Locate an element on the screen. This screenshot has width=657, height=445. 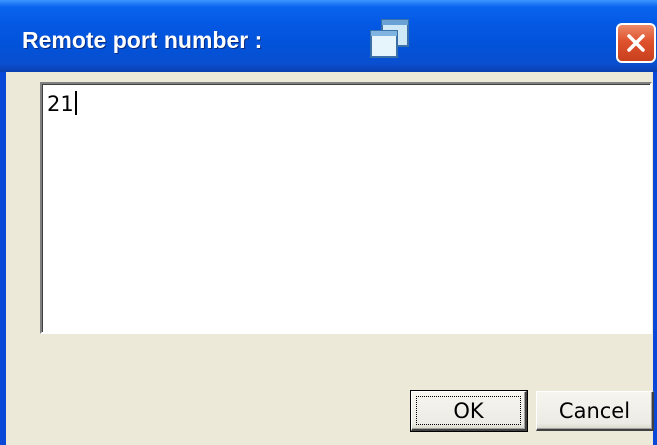
overlapping-windows-icon is located at coordinates (390, 39).